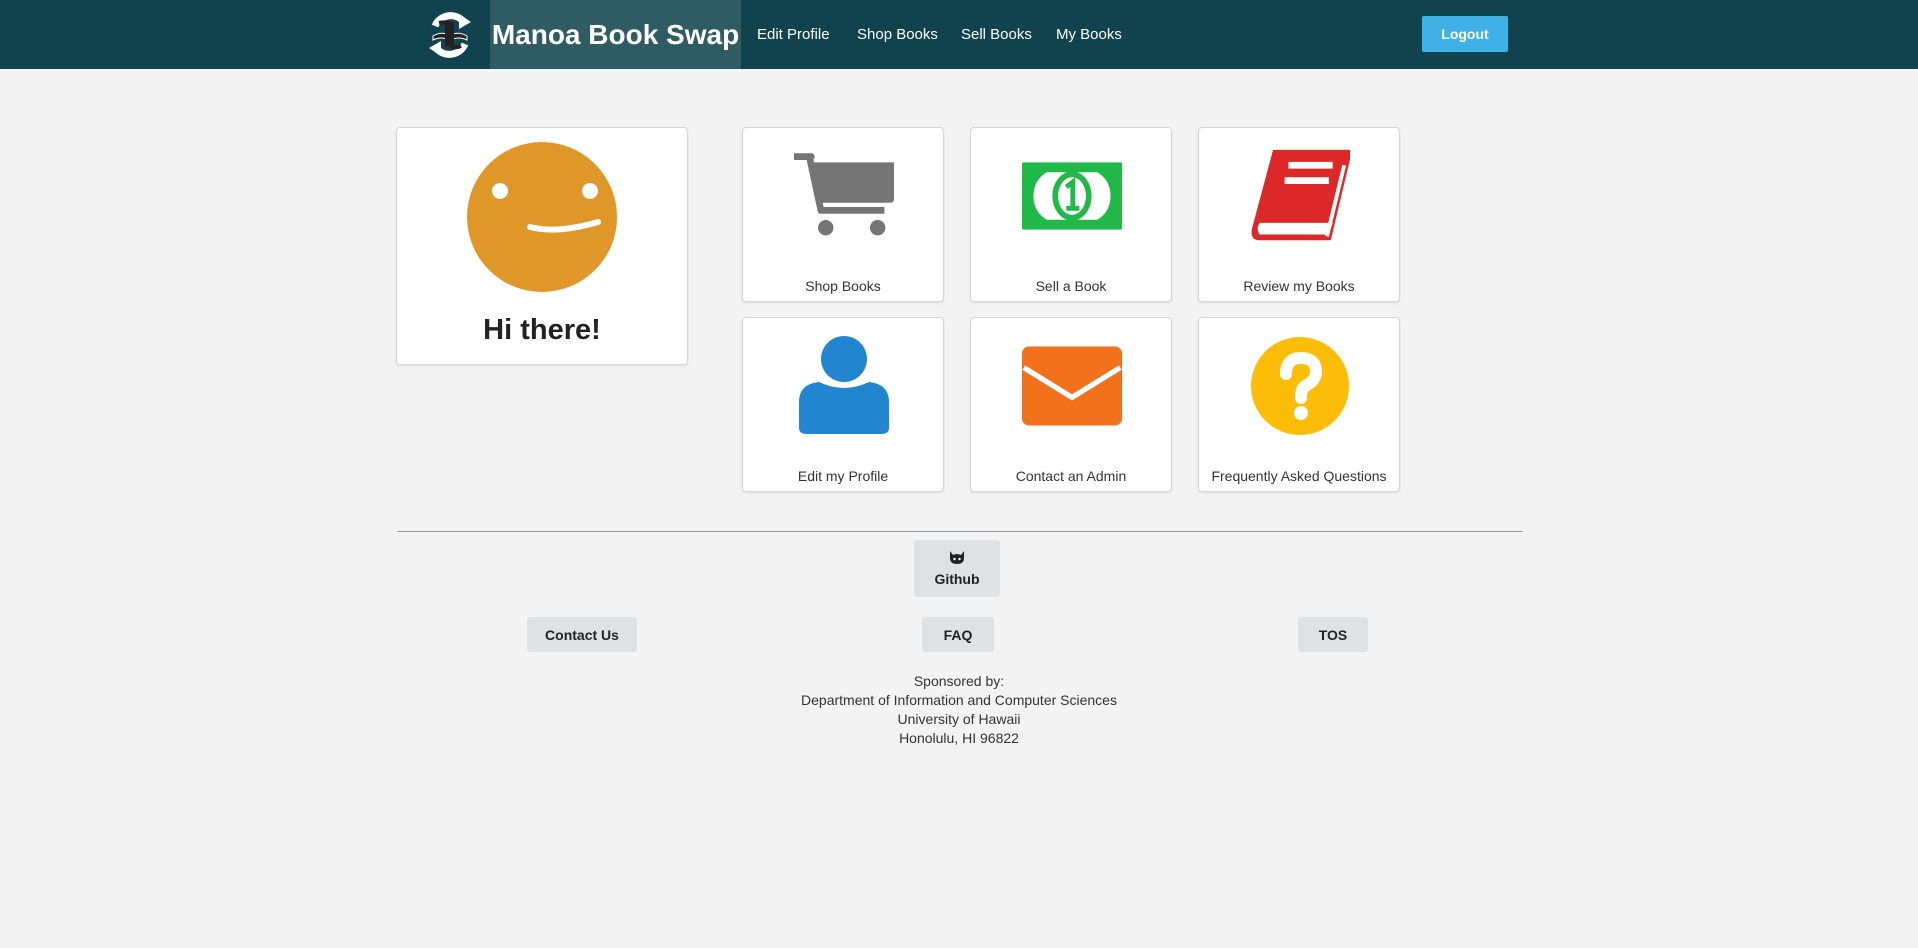 The width and height of the screenshot is (1918, 948). Describe the element at coordinates (1089, 34) in the screenshot. I see `nav-my-books: My Books` at that location.